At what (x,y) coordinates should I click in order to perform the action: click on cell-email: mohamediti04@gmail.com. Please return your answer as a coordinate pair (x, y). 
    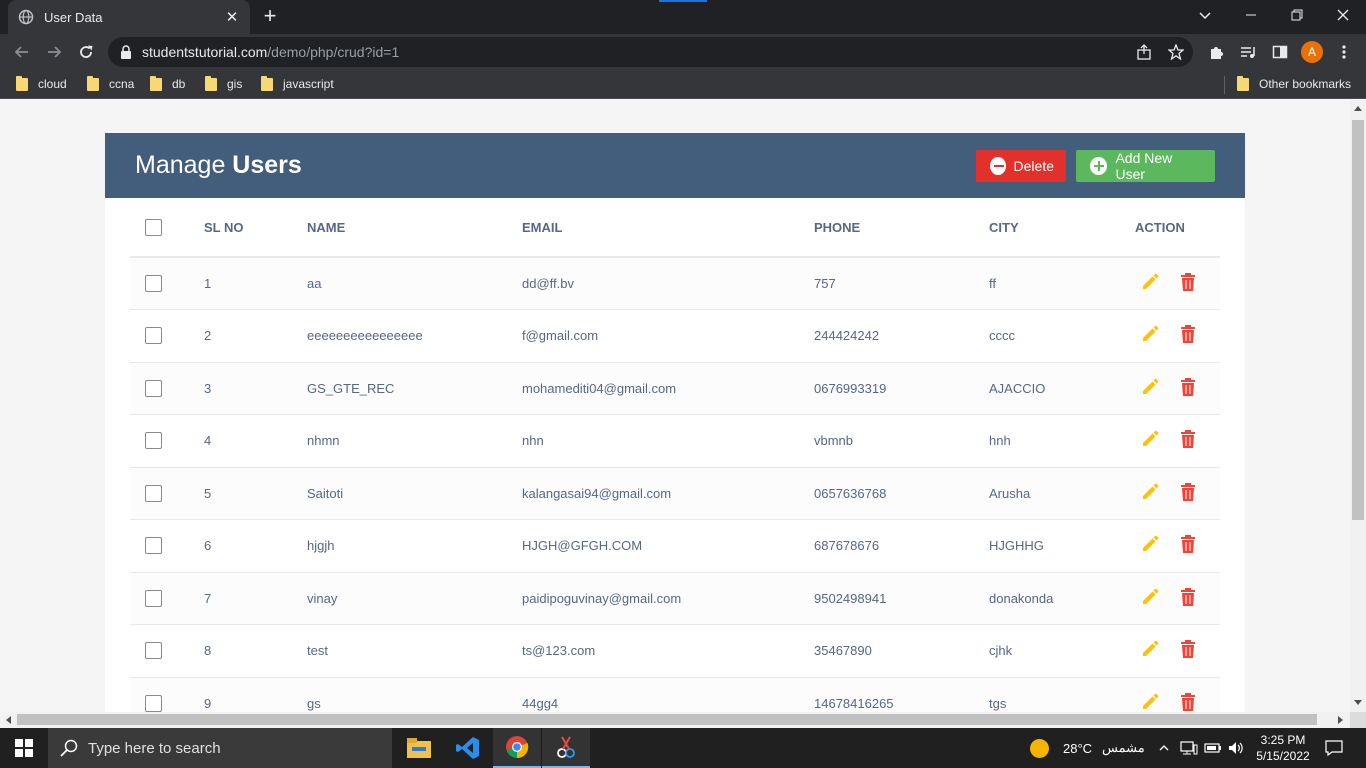
    Looking at the image, I should click on (668, 388).